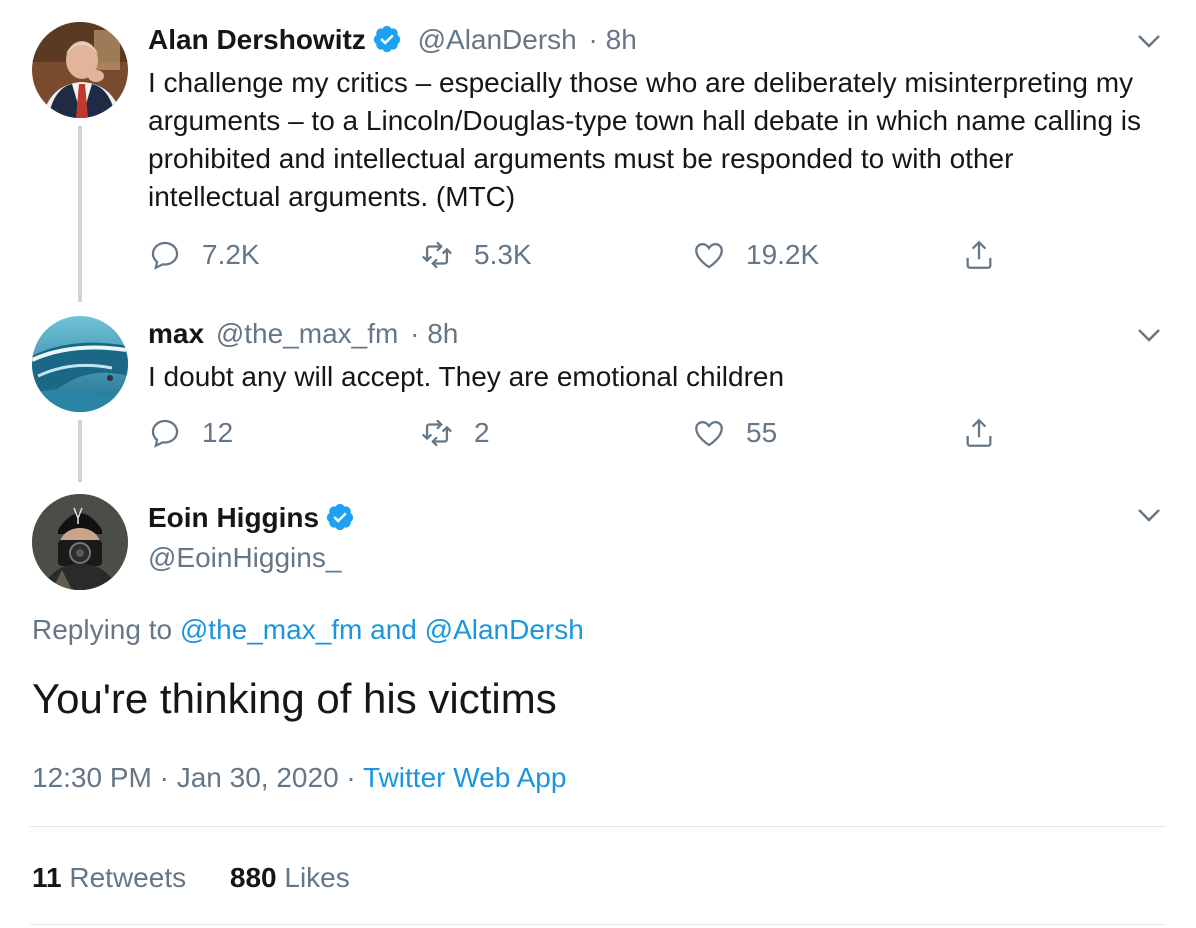 Image resolution: width=1196 pixels, height=928 pixels. What do you see at coordinates (251, 558) in the screenshot?
I see `author-handle: @EoinHiggins_` at bounding box center [251, 558].